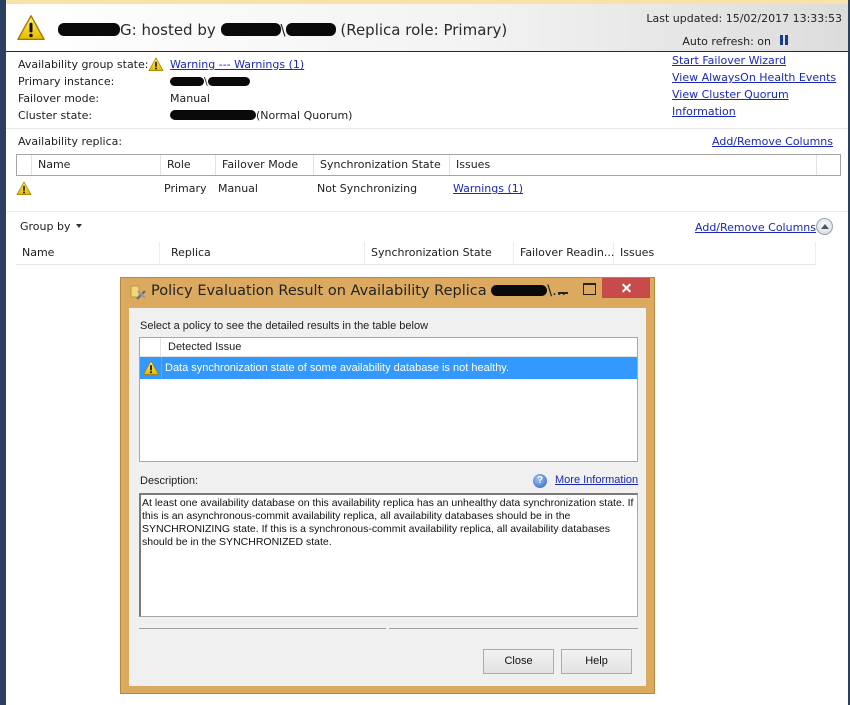 Image resolution: width=850 pixels, height=705 pixels. Describe the element at coordinates (563, 289) in the screenshot. I see `minimize-button` at that location.